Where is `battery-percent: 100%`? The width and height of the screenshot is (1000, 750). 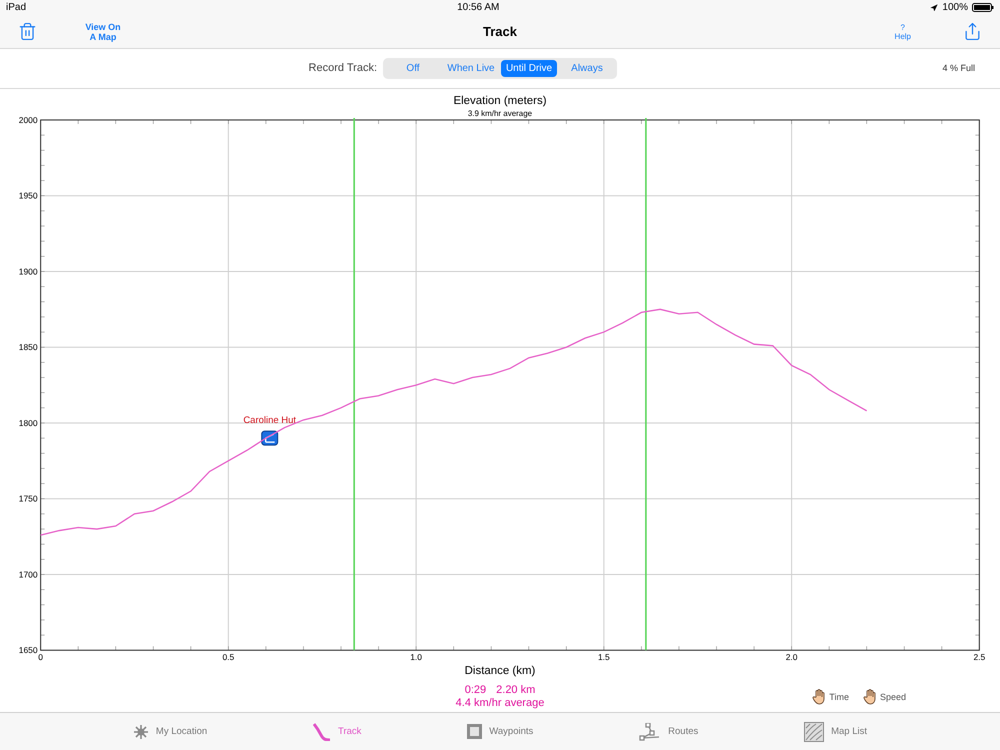 battery-percent: 100% is located at coordinates (955, 8).